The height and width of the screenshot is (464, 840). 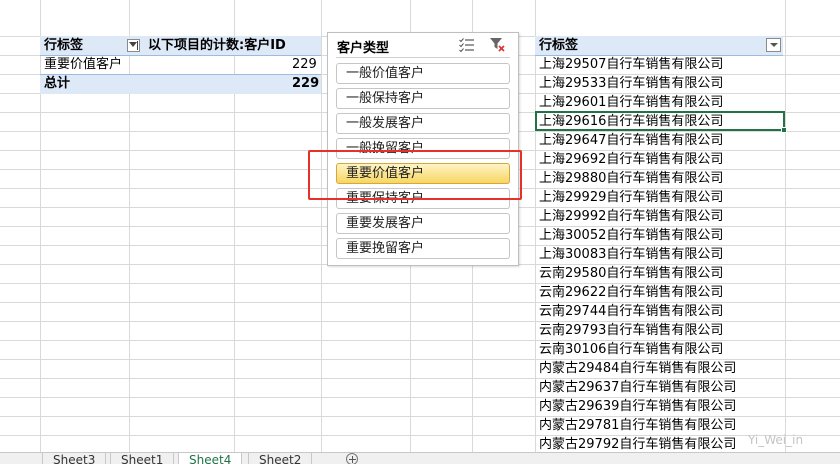 What do you see at coordinates (631, 330) in the screenshot?
I see `customer-list-item: 云南29793自行车销售有限公司` at bounding box center [631, 330].